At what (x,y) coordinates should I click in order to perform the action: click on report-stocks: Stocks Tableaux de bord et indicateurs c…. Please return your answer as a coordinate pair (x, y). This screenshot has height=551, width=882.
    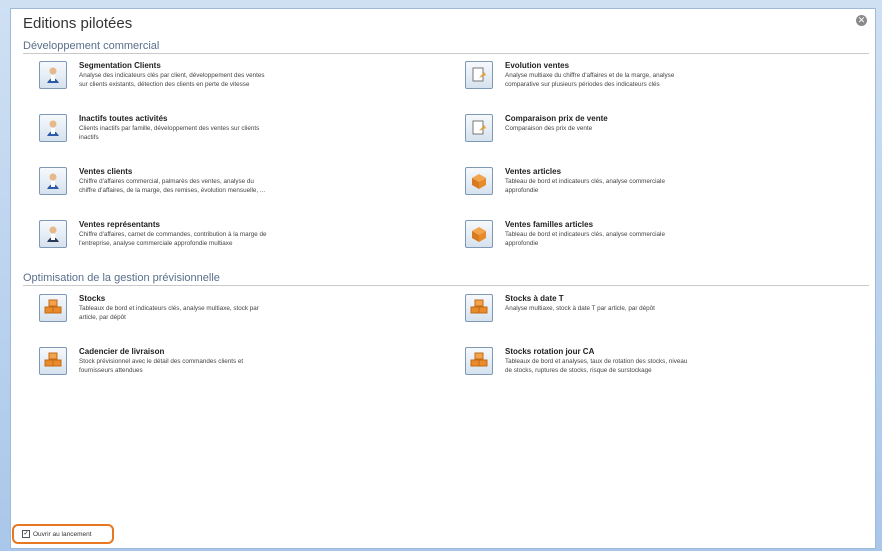
    Looking at the image, I should click on (199, 318).